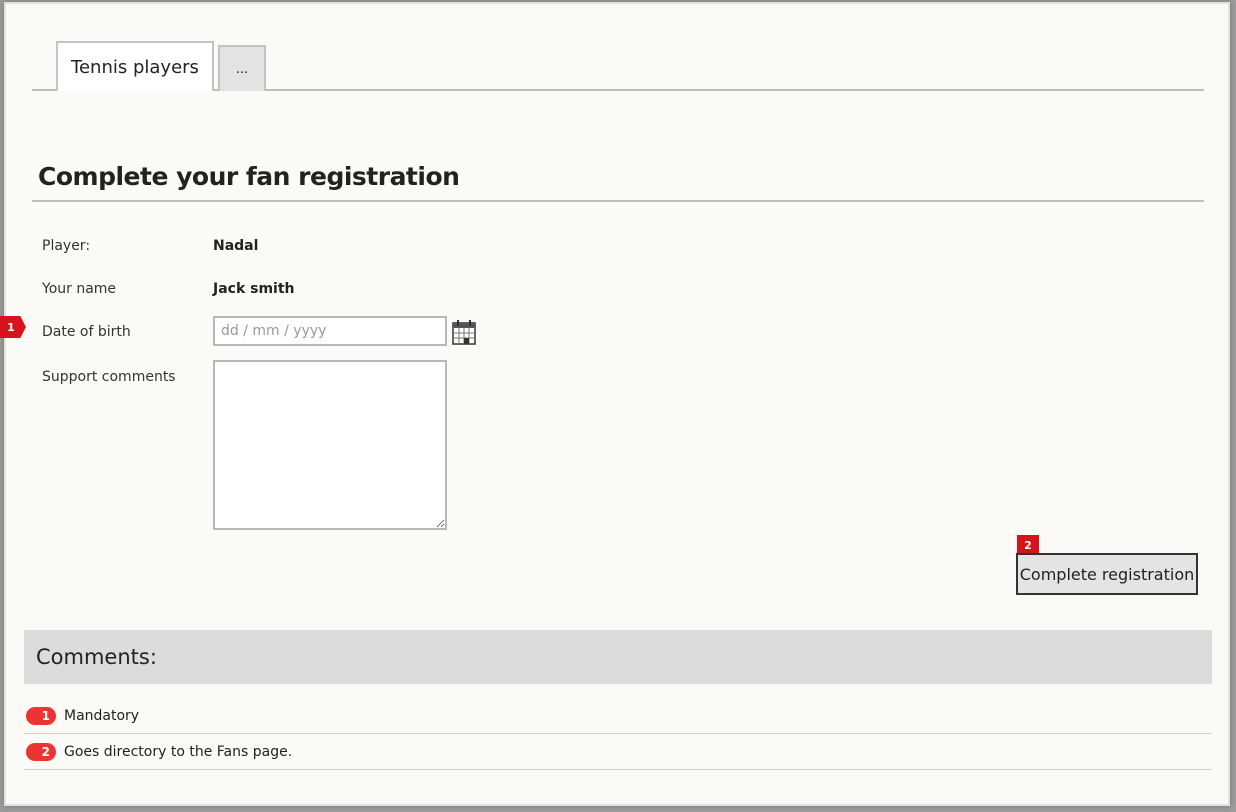  I want to click on comment-item: 1 Mandatory, so click(618, 716).